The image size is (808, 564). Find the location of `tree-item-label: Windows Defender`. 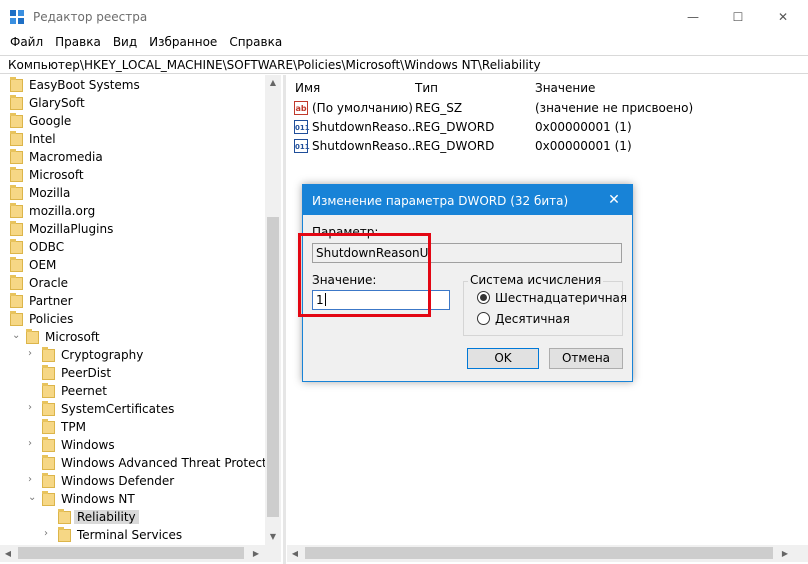

tree-item-label: Windows Defender is located at coordinates (118, 481).